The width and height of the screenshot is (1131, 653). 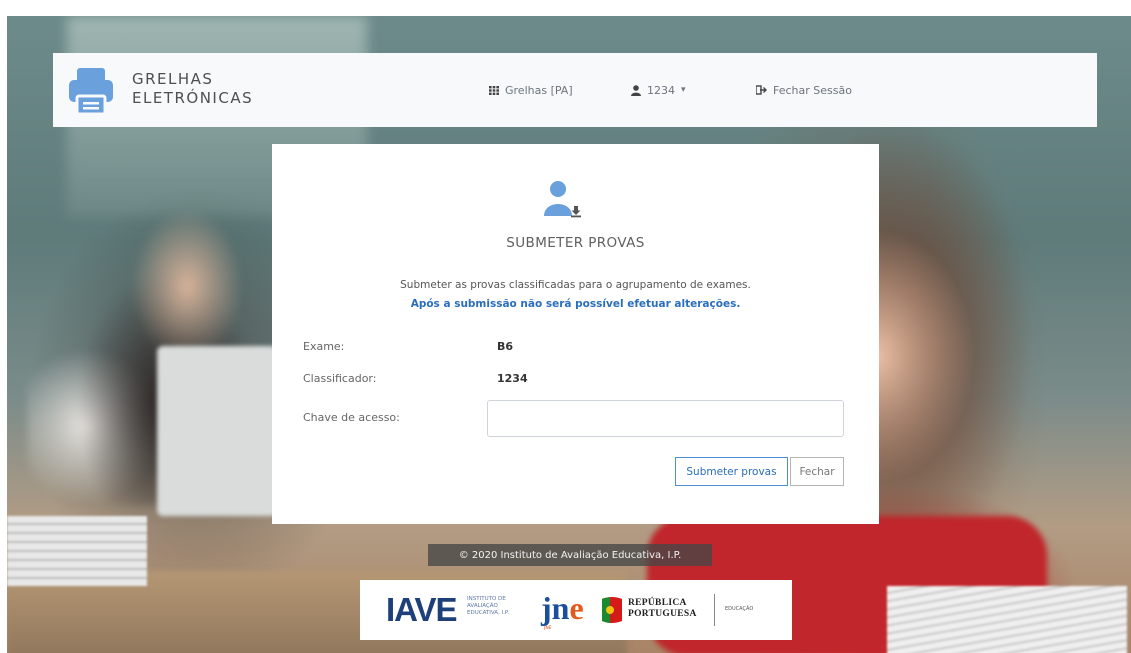 What do you see at coordinates (539, 90) in the screenshot?
I see `nav-grelhas-label: Grelhas [PA]` at bounding box center [539, 90].